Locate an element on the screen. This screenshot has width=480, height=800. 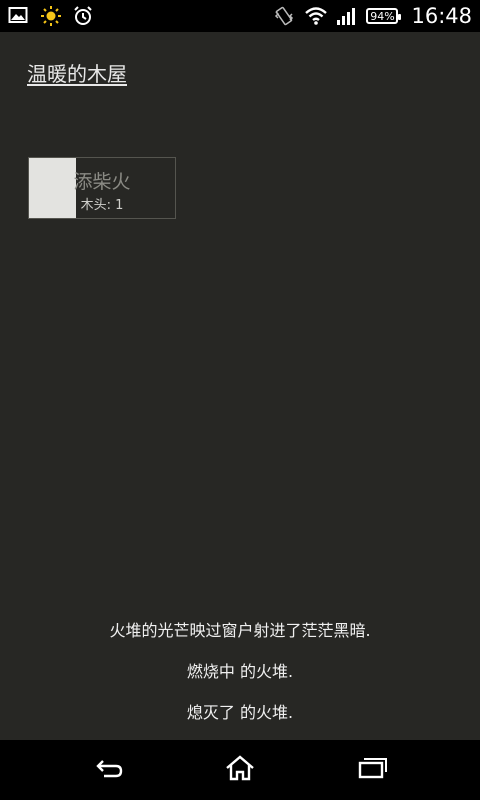
signal-icon is located at coordinates (346, 16).